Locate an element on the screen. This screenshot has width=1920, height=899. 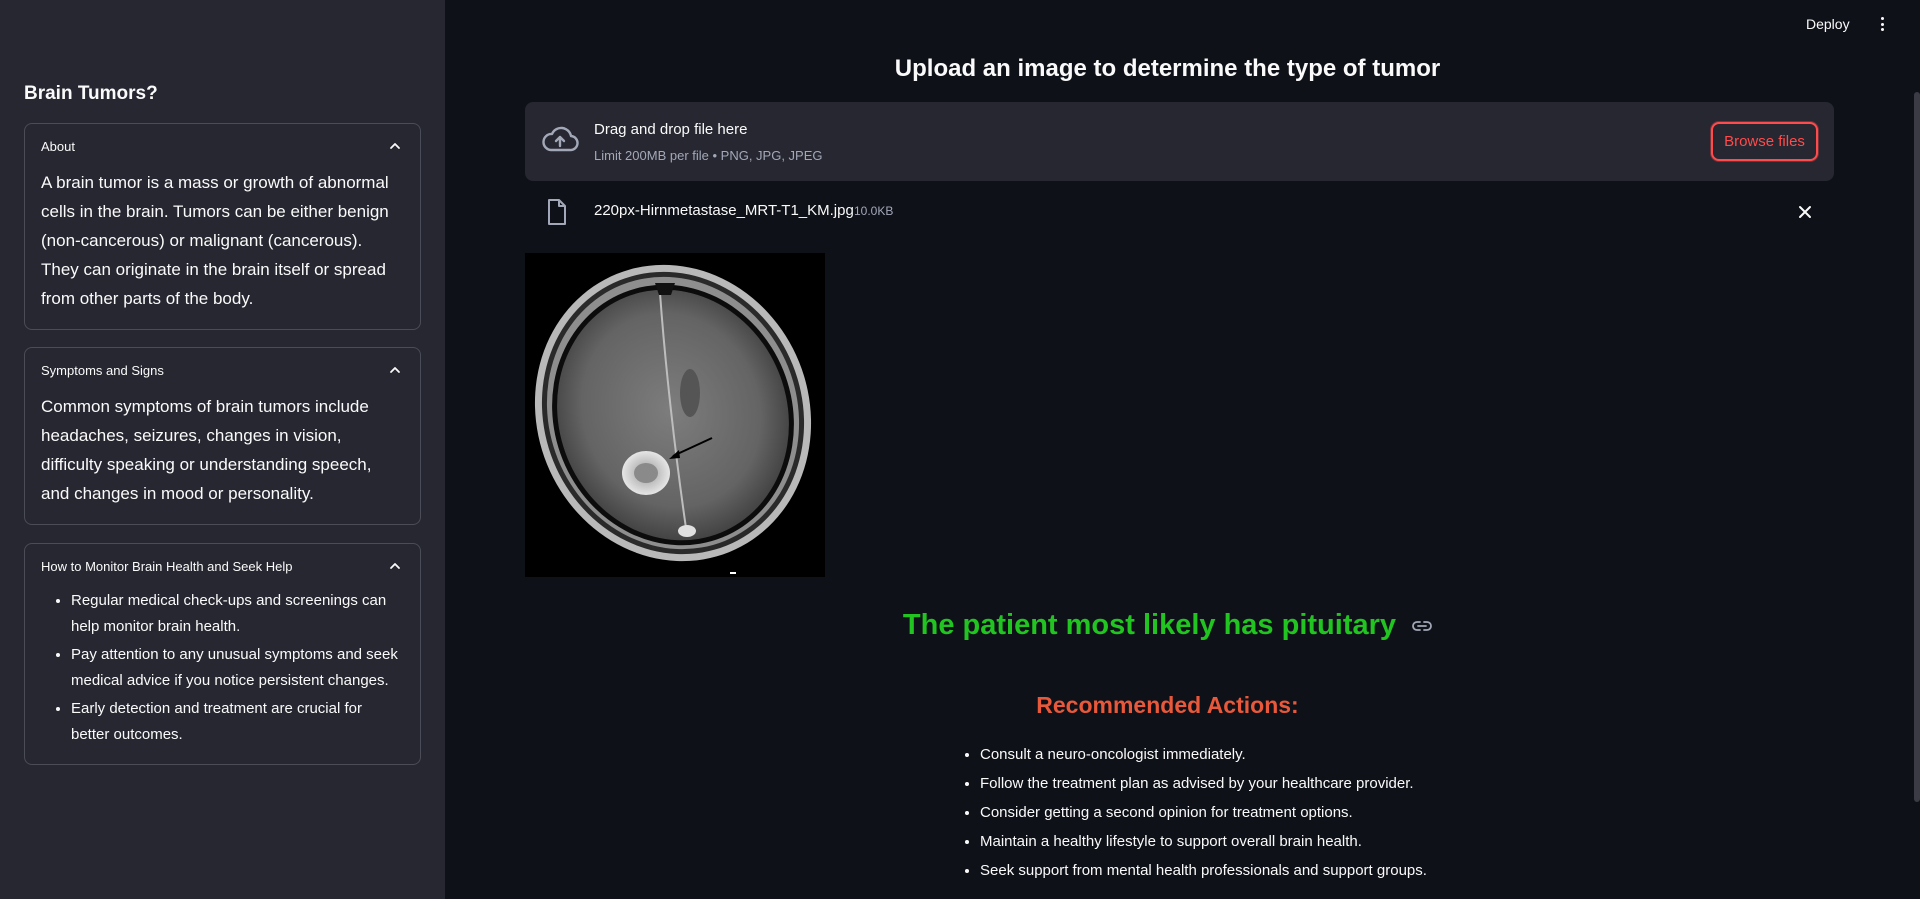
mri-scan-image is located at coordinates (675, 415).